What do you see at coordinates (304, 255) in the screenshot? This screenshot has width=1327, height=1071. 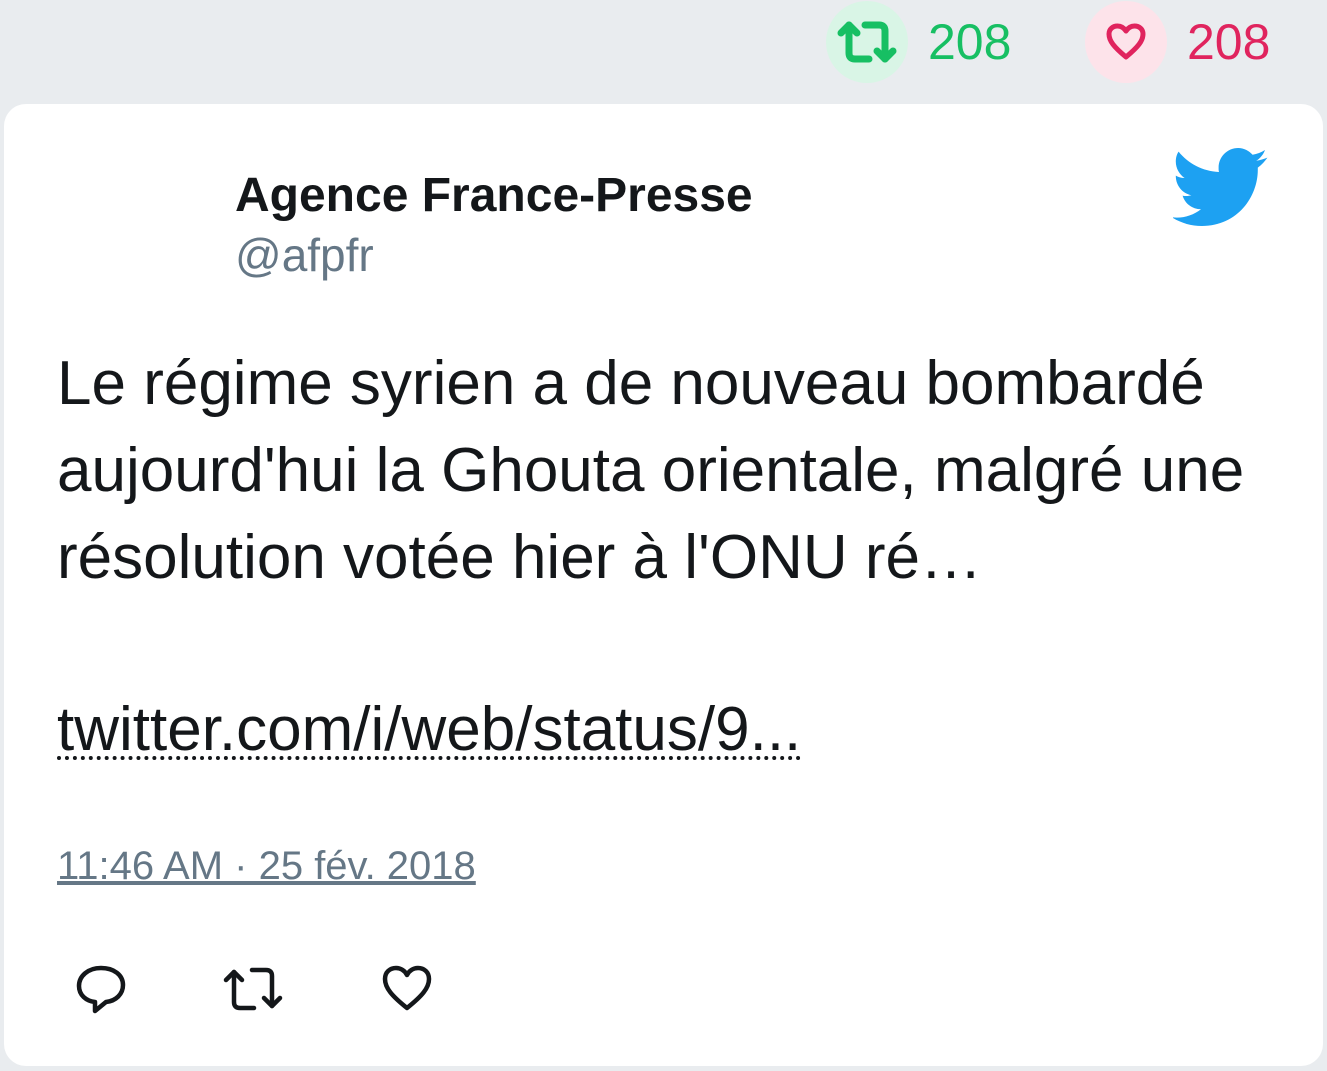 I see `author-handle: @afpfr` at bounding box center [304, 255].